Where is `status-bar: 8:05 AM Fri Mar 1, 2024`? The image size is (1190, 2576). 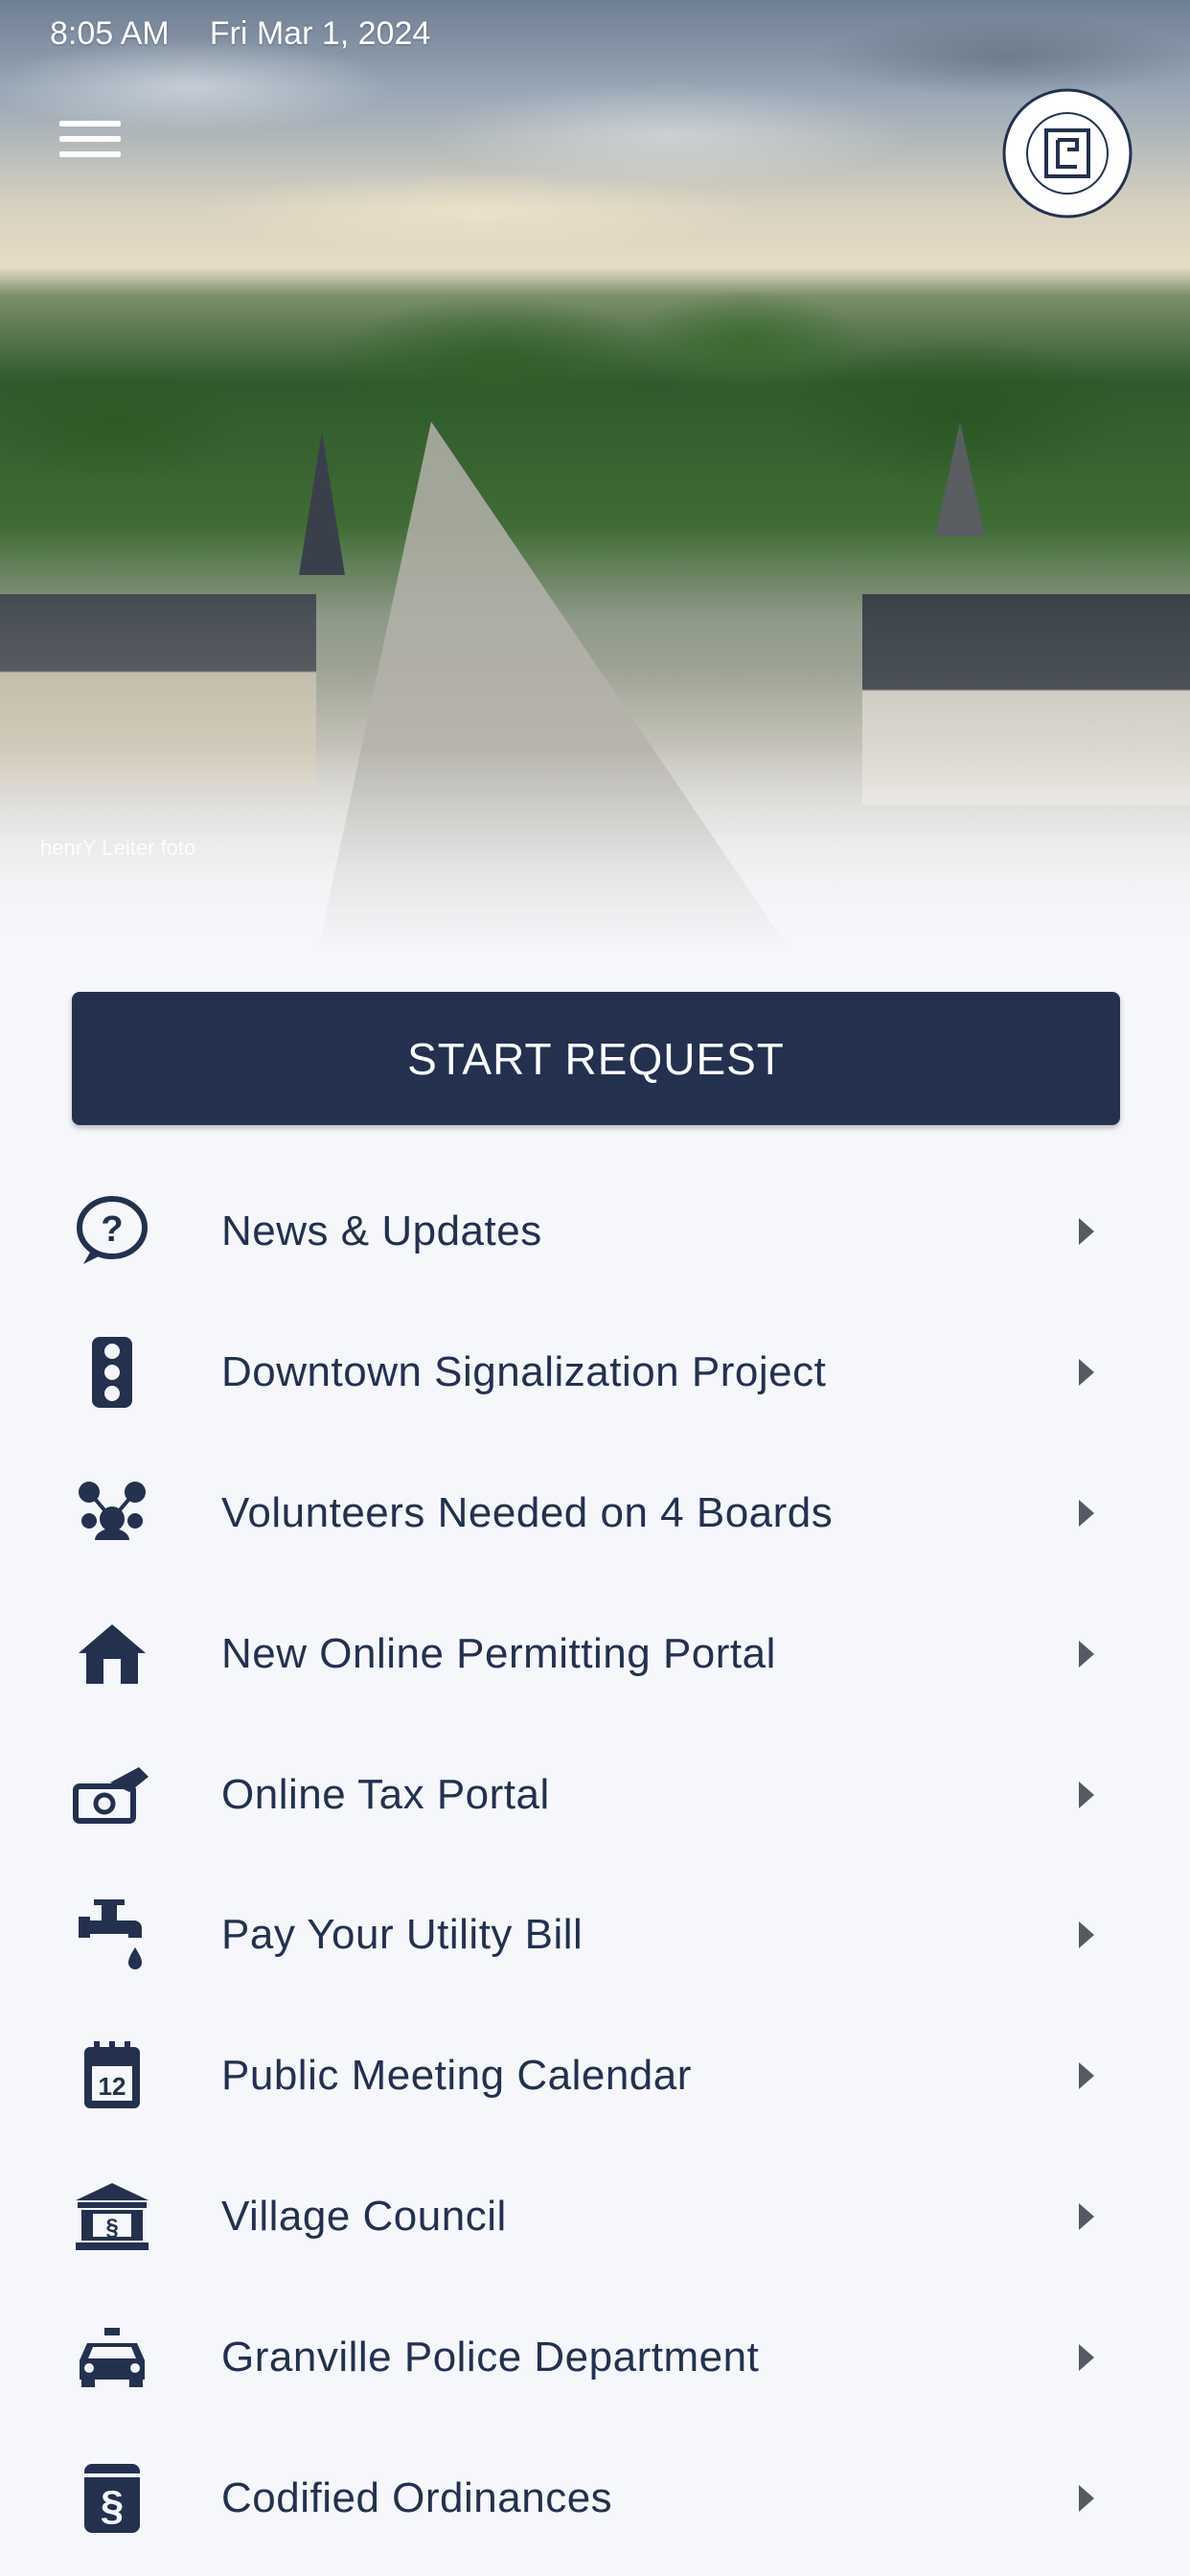
status-bar: 8:05 AM Fri Mar 1, 2024 is located at coordinates (240, 34).